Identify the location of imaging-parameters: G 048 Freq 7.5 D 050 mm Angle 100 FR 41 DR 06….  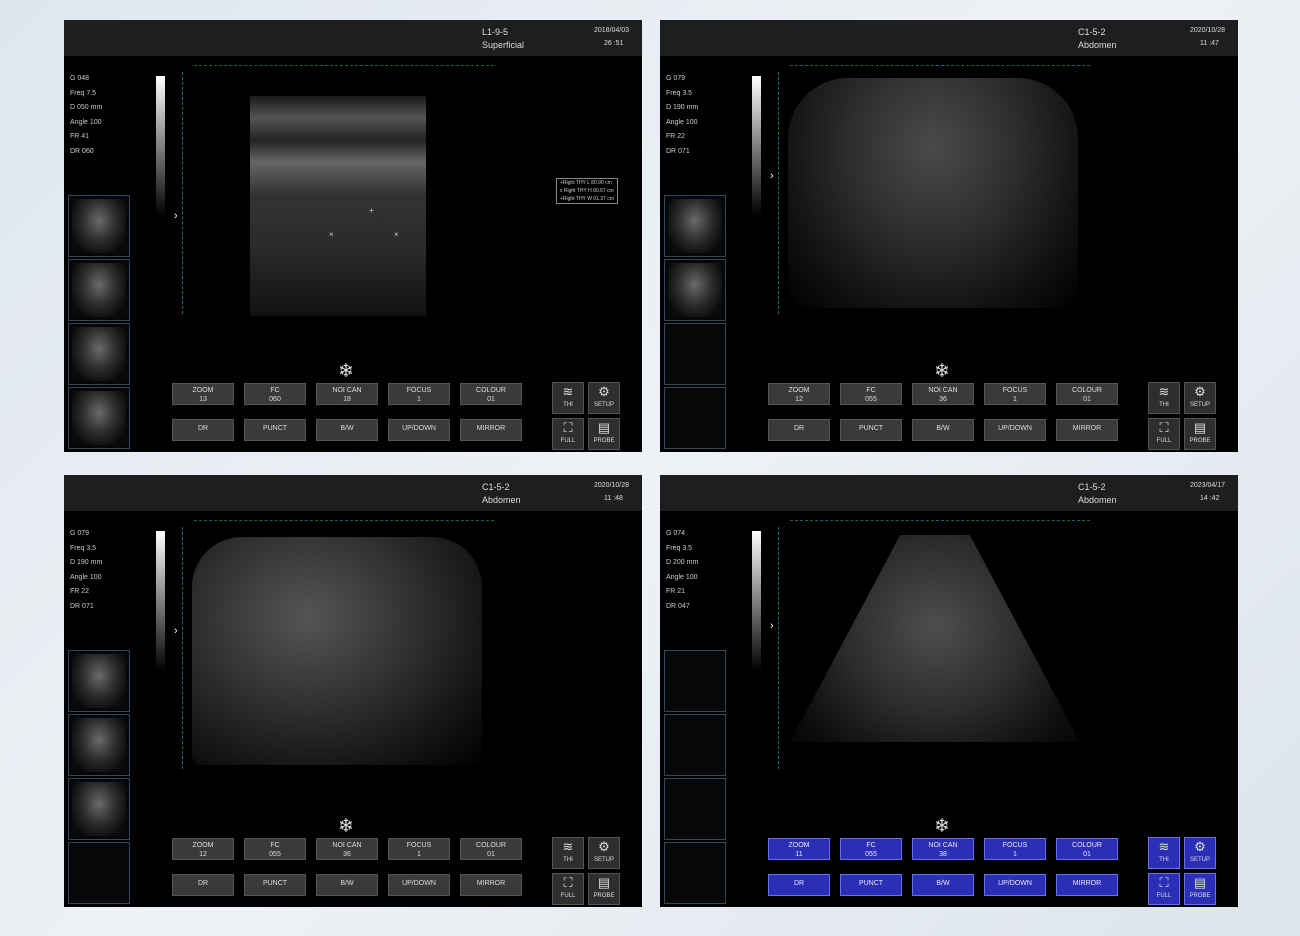
(86, 115).